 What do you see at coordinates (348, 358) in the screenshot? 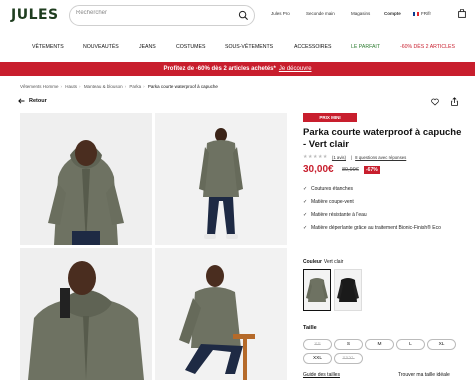
I see `size-xxxl-button: XXXL` at bounding box center [348, 358].